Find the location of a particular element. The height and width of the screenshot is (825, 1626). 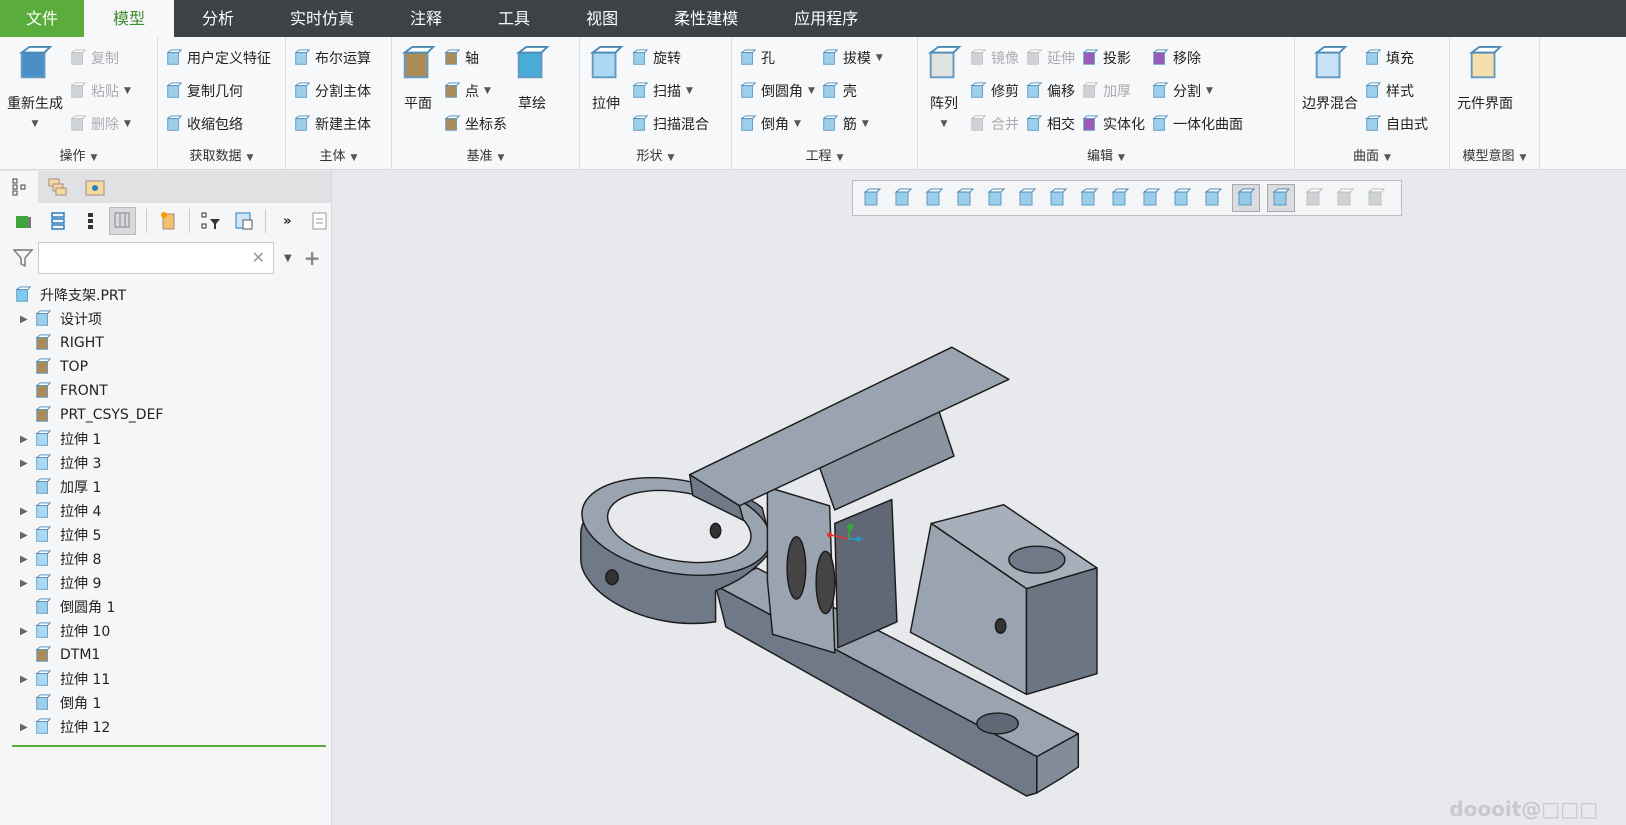

group-label: 主体 ▼ is located at coordinates (338, 154).